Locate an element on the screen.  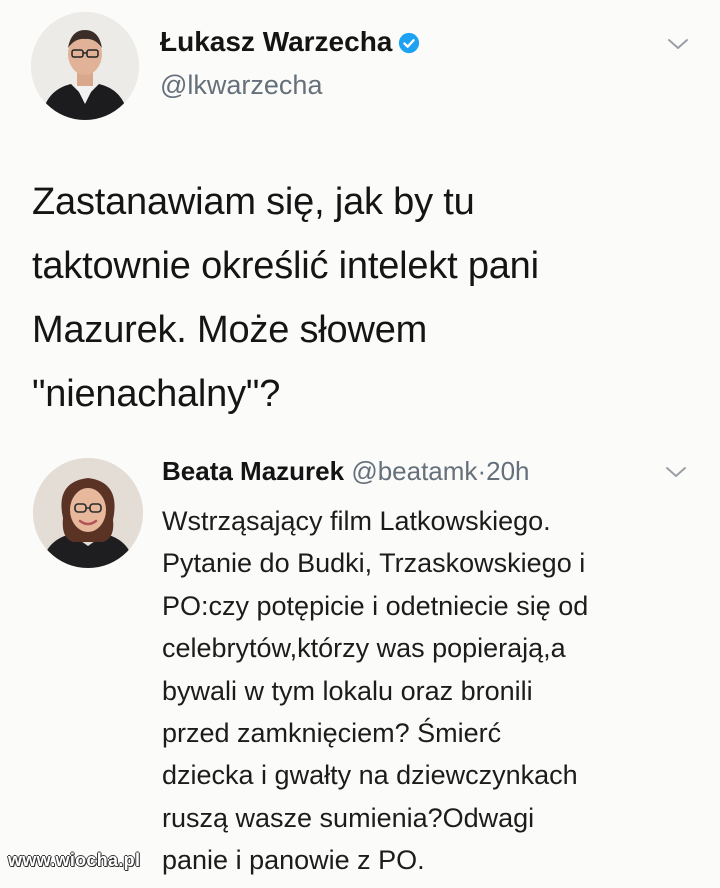
quoted-text-line: przed zamknięciem? Śmierć is located at coordinates (332, 733).